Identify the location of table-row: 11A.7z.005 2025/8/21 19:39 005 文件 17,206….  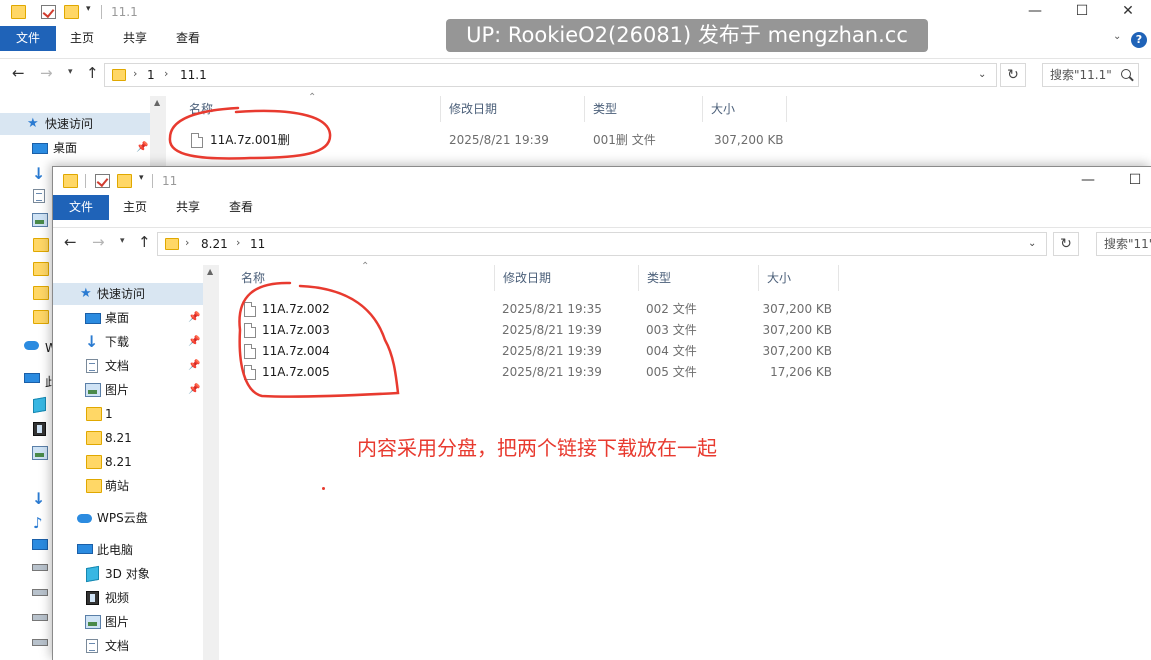
(539, 372).